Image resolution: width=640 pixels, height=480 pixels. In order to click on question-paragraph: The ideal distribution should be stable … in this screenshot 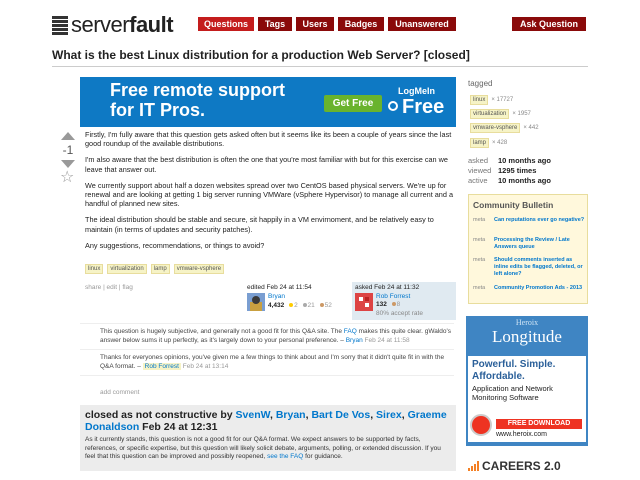, I will do `click(259, 224)`.